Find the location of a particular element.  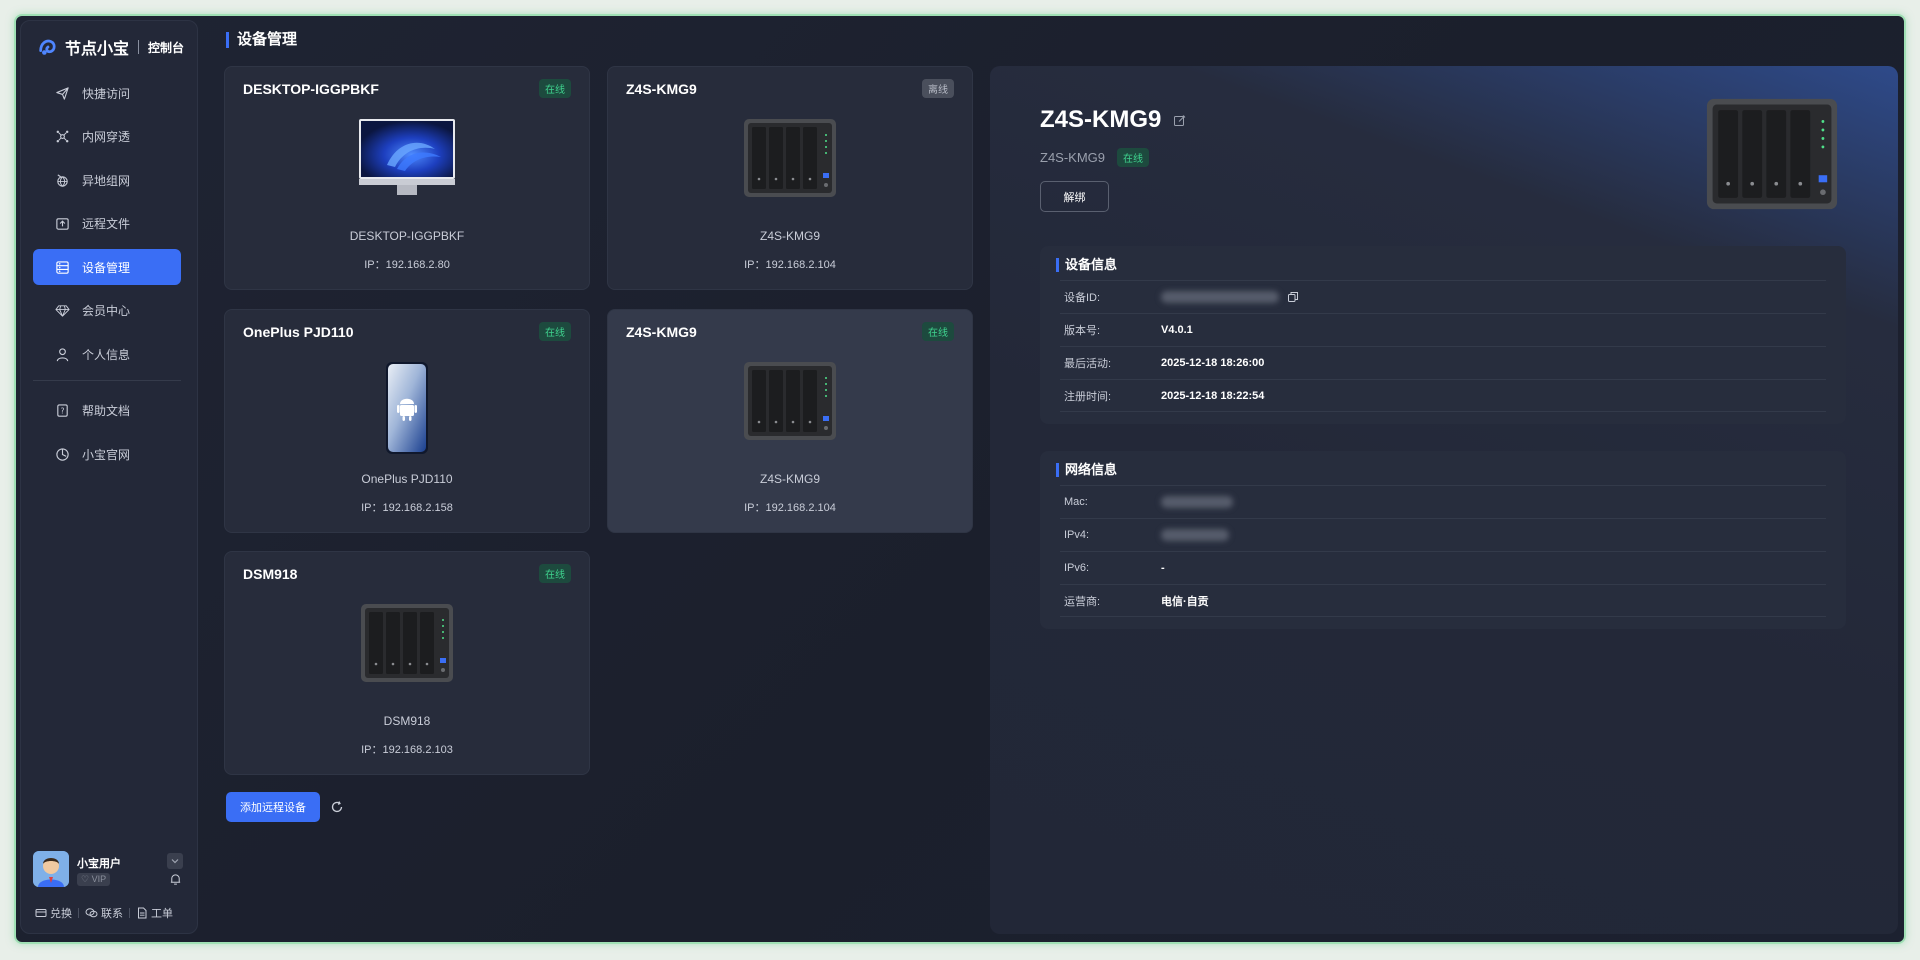

contact-link: 联系 is located at coordinates (104, 913).